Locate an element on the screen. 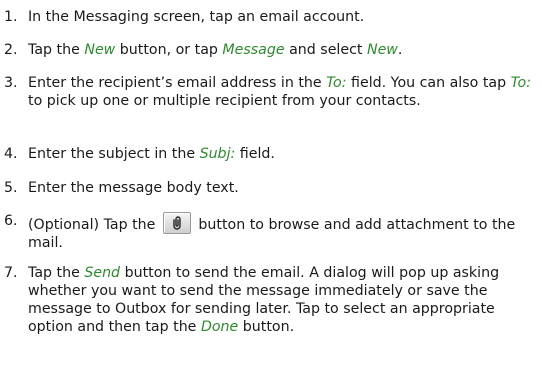 The image size is (542, 385). list-item: 4. Enter the subject in the Subj: field. is located at coordinates (271, 154).